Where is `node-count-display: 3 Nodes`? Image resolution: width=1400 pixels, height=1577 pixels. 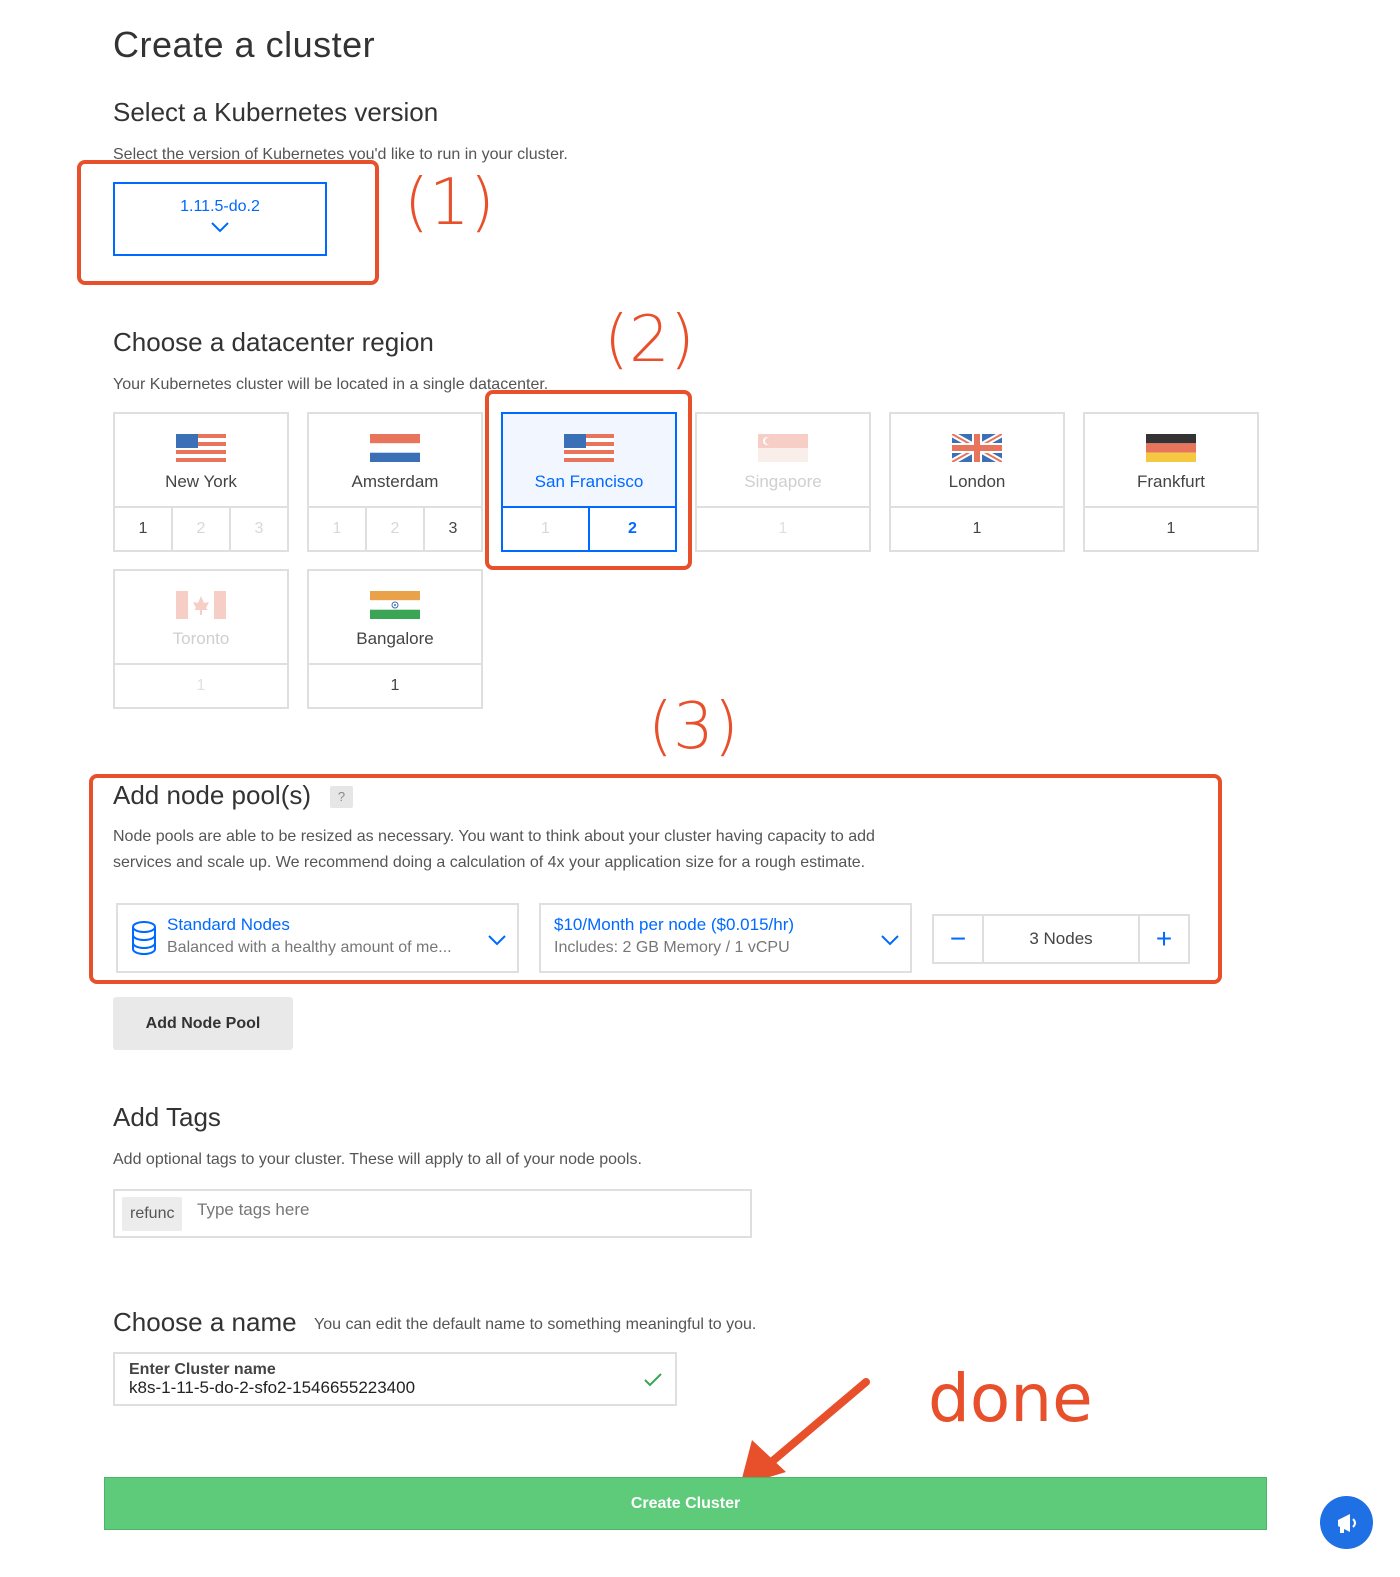 node-count-display: 3 Nodes is located at coordinates (1061, 939).